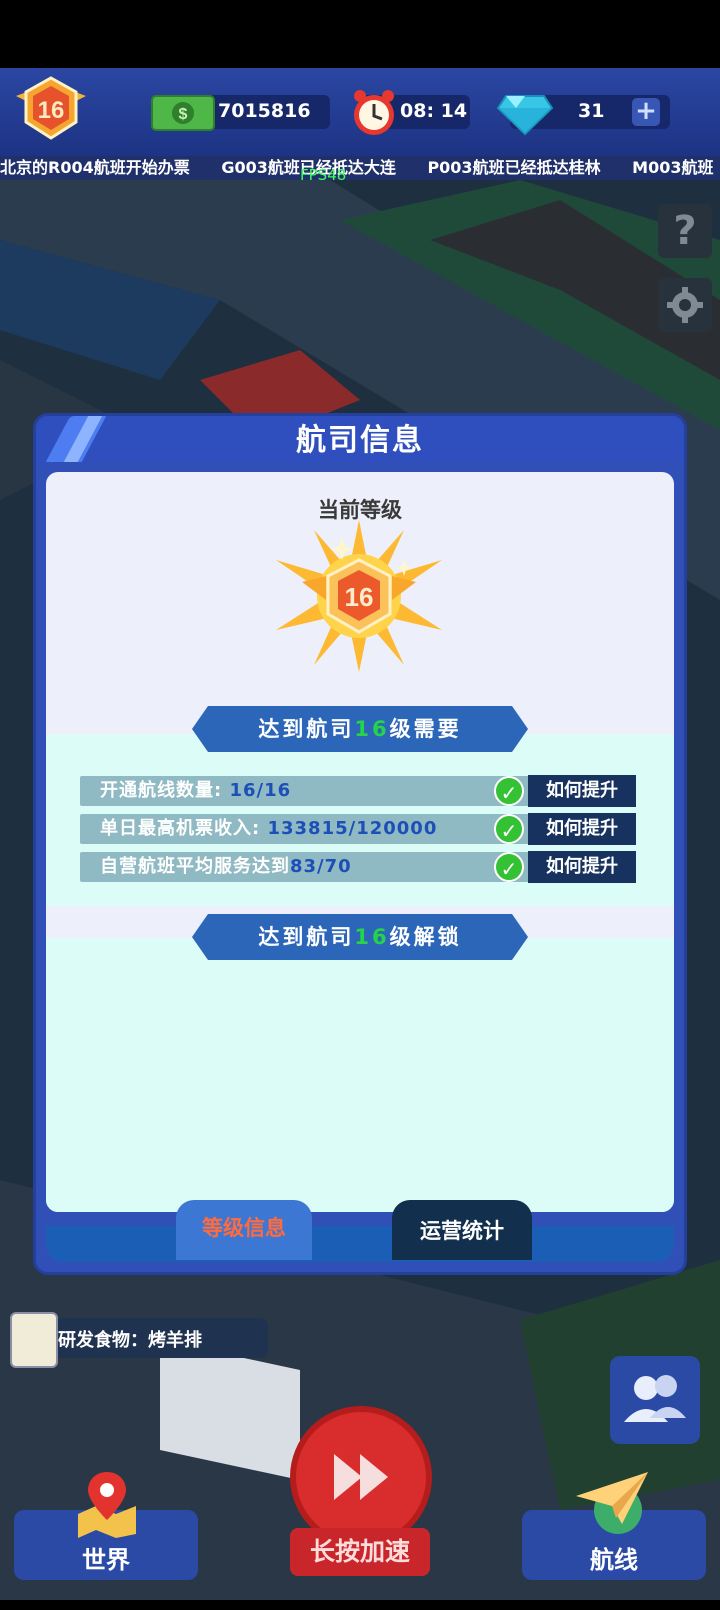 Image resolution: width=720 pixels, height=1610 pixels. I want to click on ribbon-text: 级解锁, so click(425, 937).